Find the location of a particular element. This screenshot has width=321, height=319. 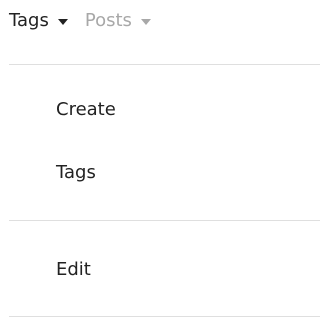

top-nav: Tags Posts is located at coordinates (80, 21).